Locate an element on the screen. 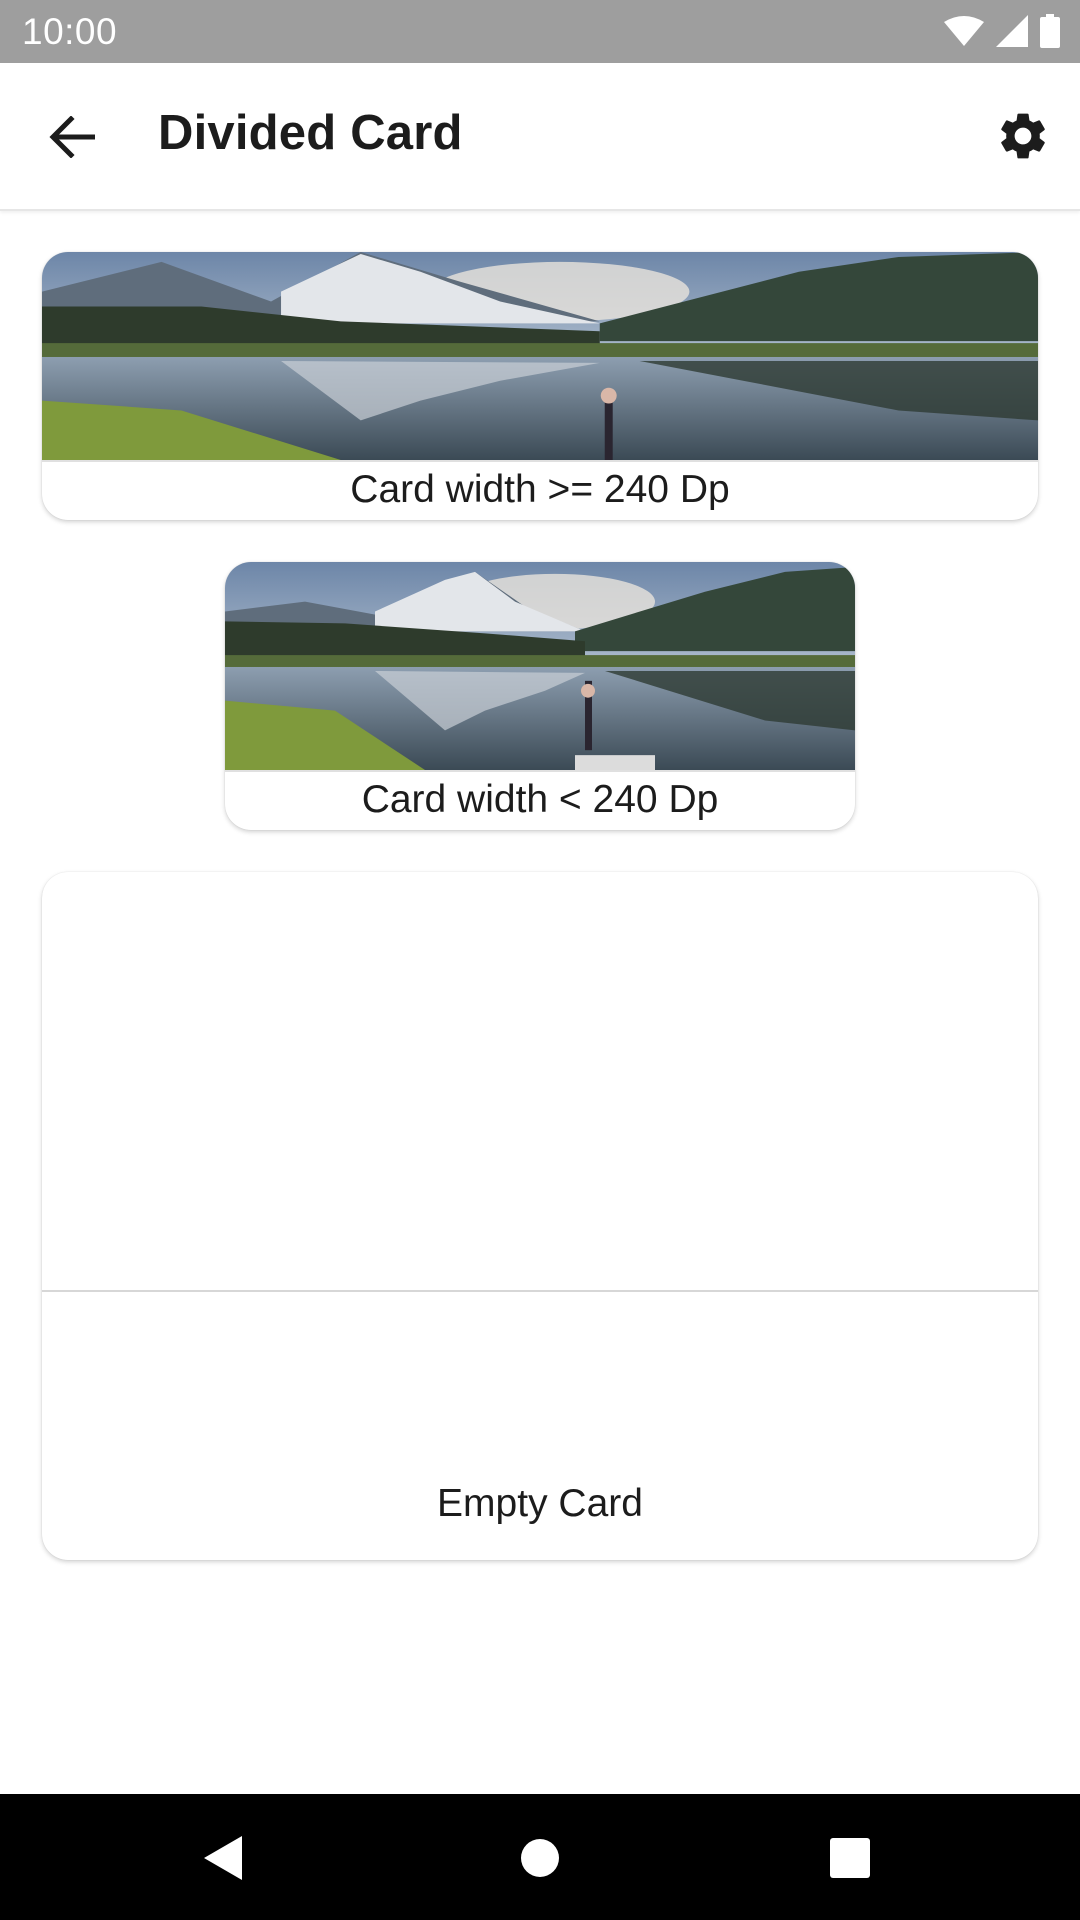  card-narrow: Card width < 240 Dp is located at coordinates (540, 696).